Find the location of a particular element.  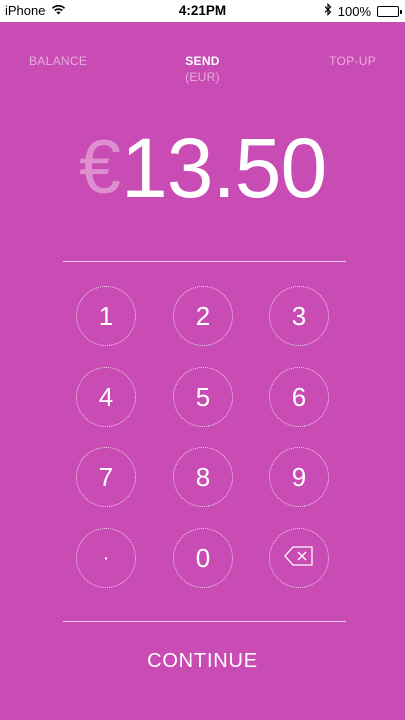

continue-button: CONTINUE is located at coordinates (202, 661).